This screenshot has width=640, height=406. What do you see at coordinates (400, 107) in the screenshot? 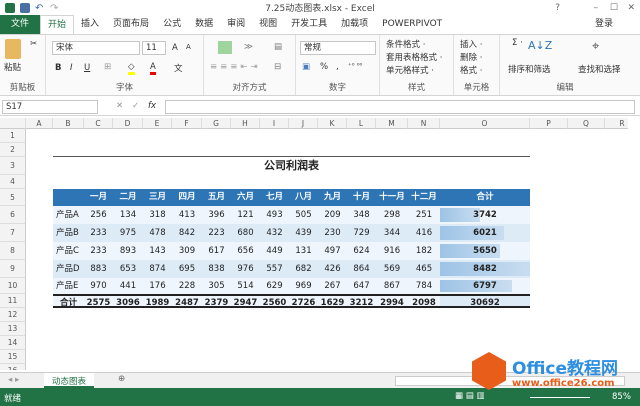
I see `formula-input` at bounding box center [400, 107].